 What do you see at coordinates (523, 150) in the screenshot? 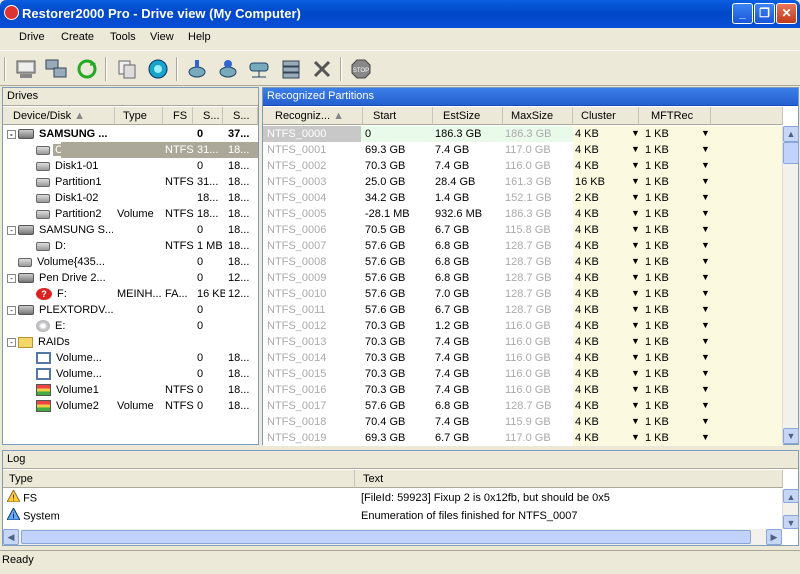
I see `partition-row: NTFS_0001 69.3 GB 7.4 GB 117.0 GB 4 KB 1 KB ▼ ▼` at bounding box center [523, 150].